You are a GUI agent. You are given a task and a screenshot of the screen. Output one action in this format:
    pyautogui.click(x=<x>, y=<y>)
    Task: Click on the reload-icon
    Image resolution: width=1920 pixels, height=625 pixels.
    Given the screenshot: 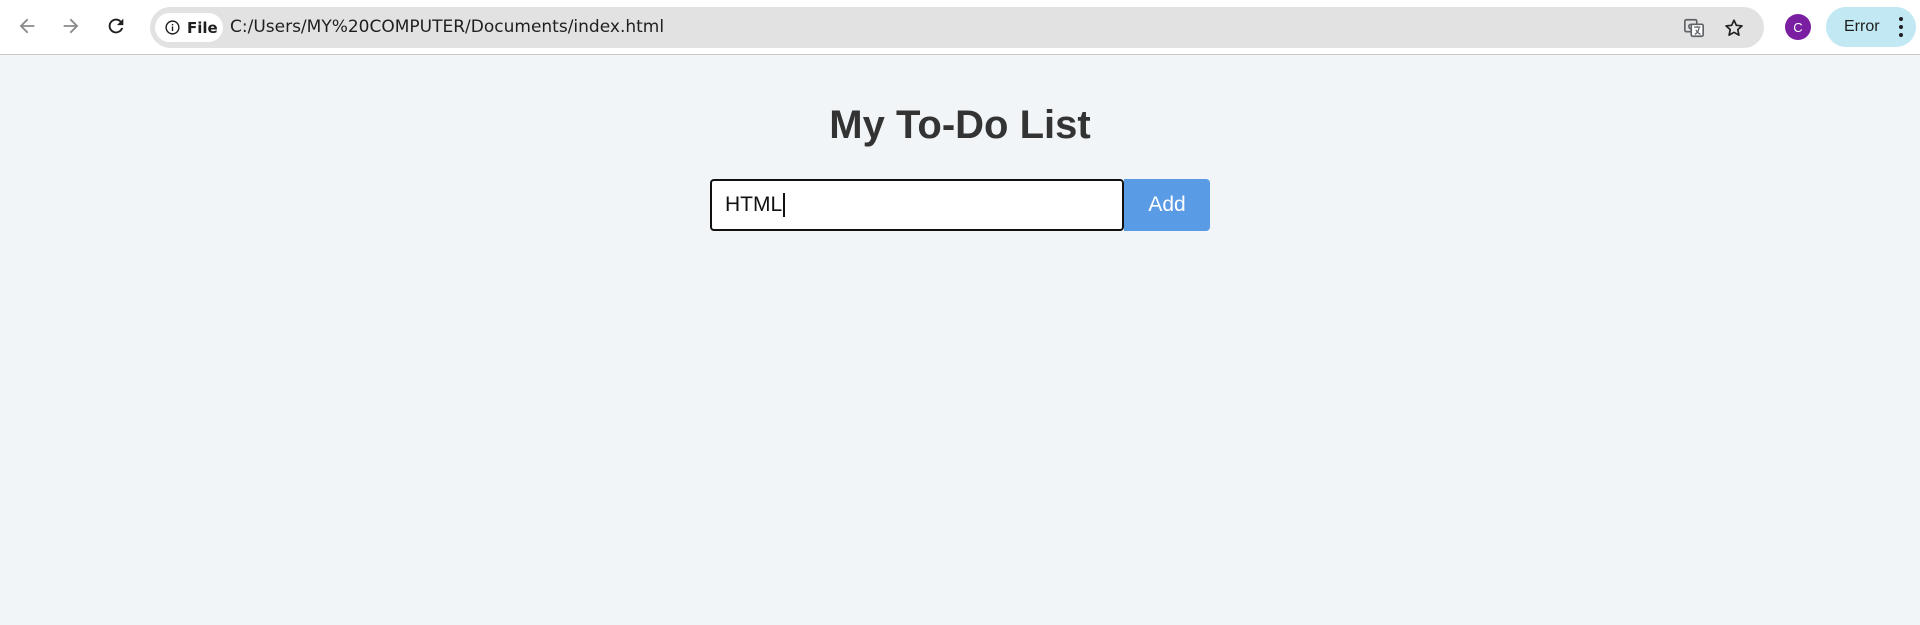 What is the action you would take?
    pyautogui.click(x=116, y=26)
    